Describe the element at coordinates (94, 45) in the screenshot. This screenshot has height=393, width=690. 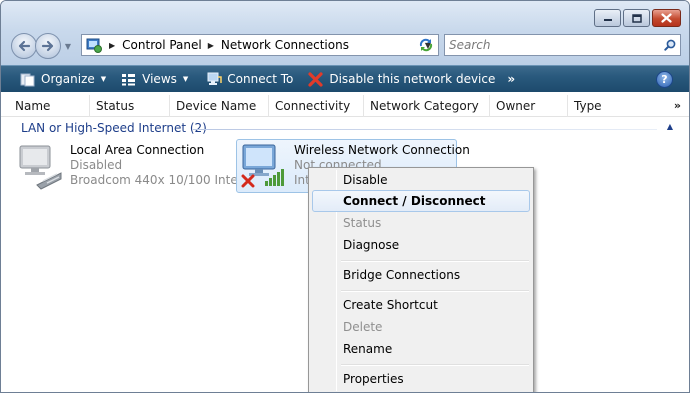
I see `control-panel-icon` at that location.